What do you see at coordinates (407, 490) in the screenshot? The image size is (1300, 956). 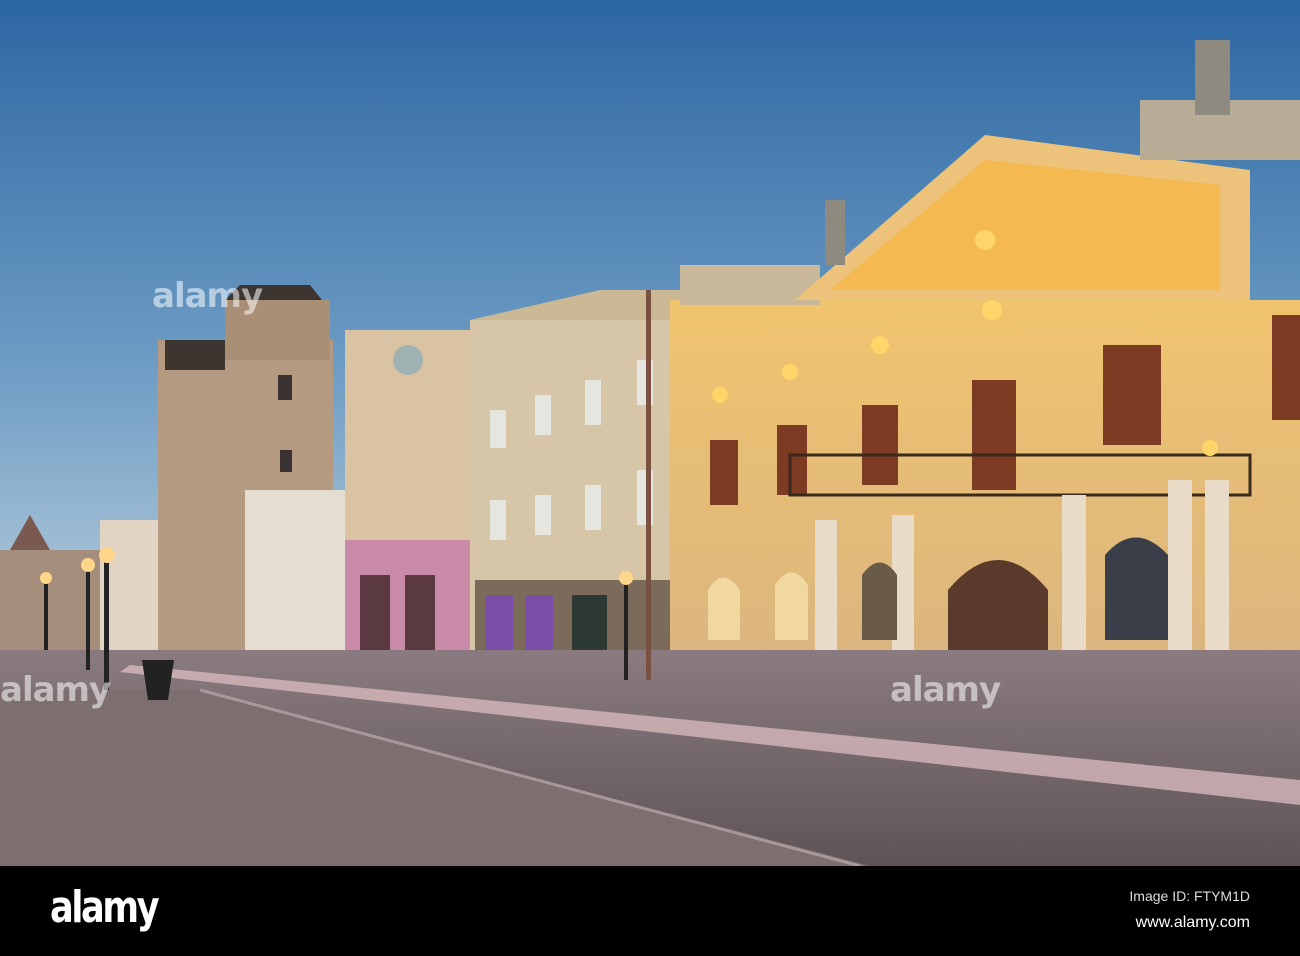 I see `art-nouveau-building` at bounding box center [407, 490].